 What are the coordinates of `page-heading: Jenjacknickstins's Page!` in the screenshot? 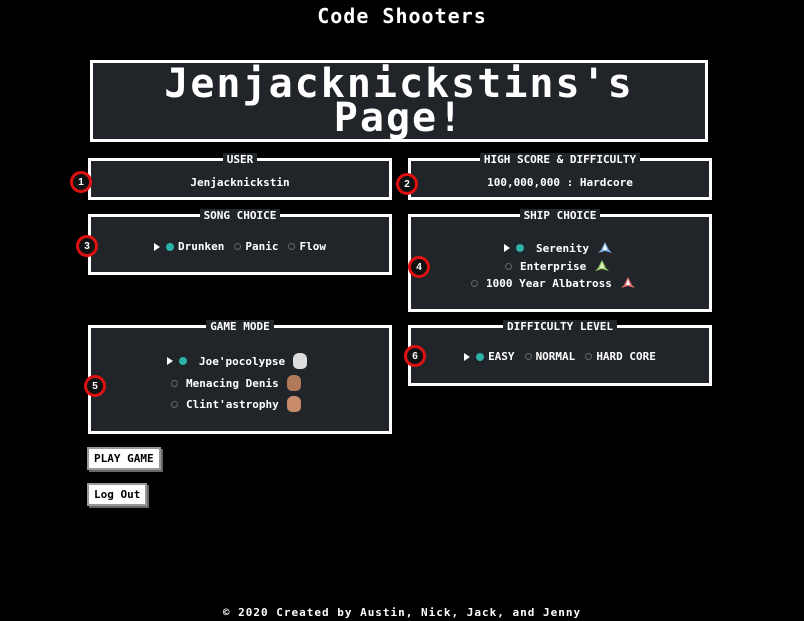 It's located at (399, 101).